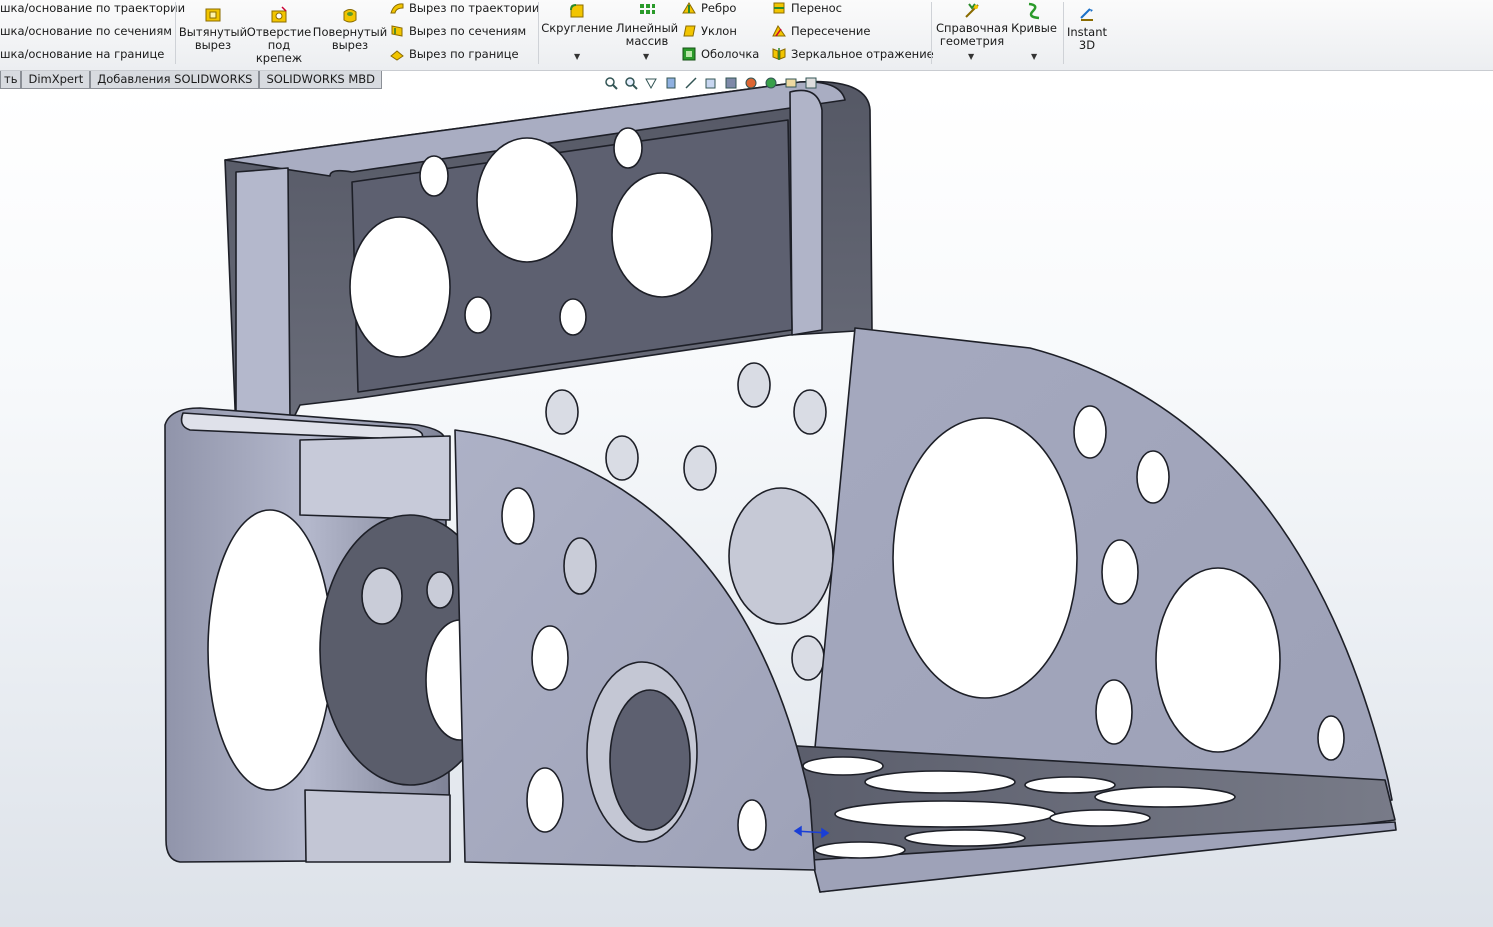  Describe the element at coordinates (791, 83) in the screenshot. I see `apply-scene-icon` at that location.